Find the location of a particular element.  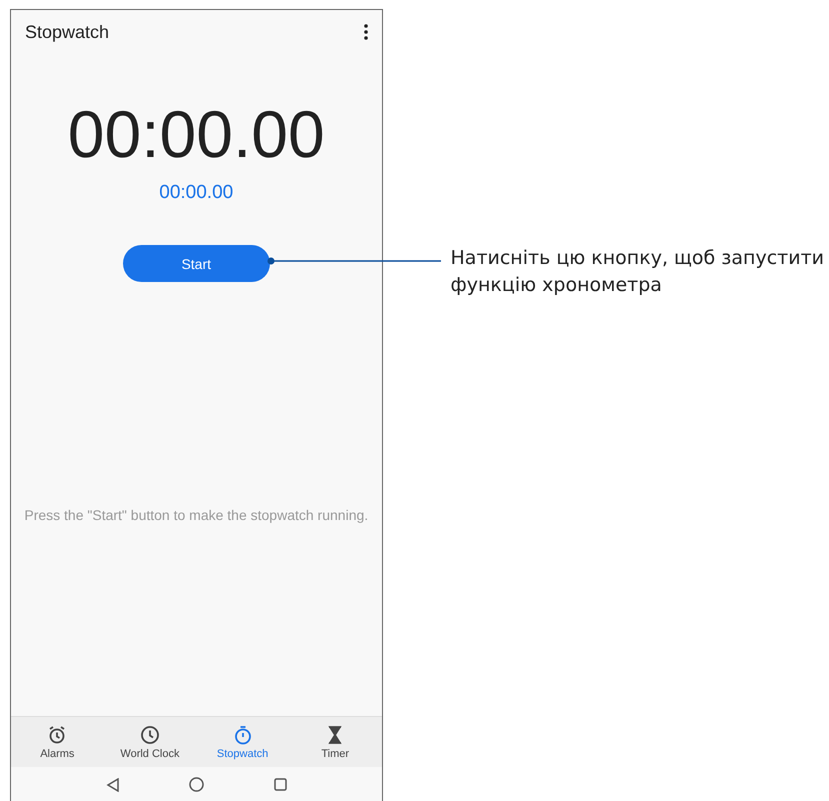

home-icon is located at coordinates (196, 784).